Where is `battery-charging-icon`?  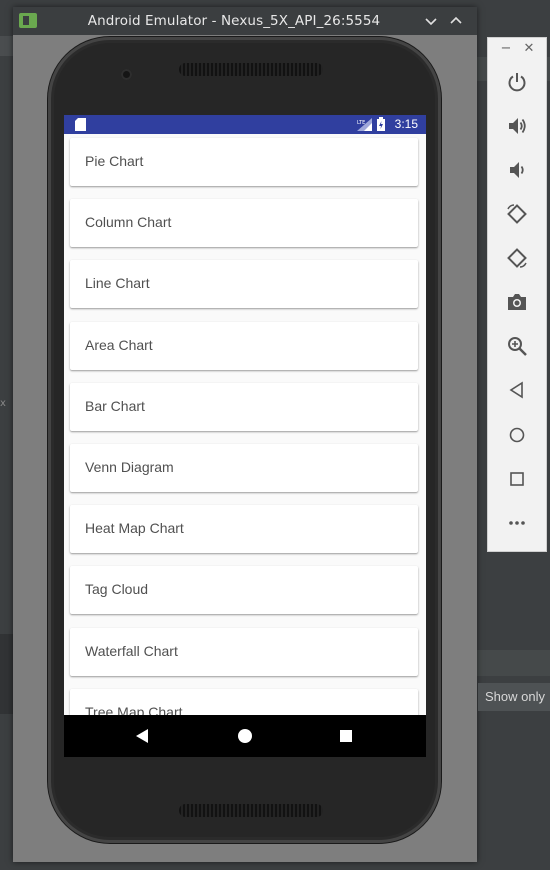
battery-charging-icon is located at coordinates (381, 124).